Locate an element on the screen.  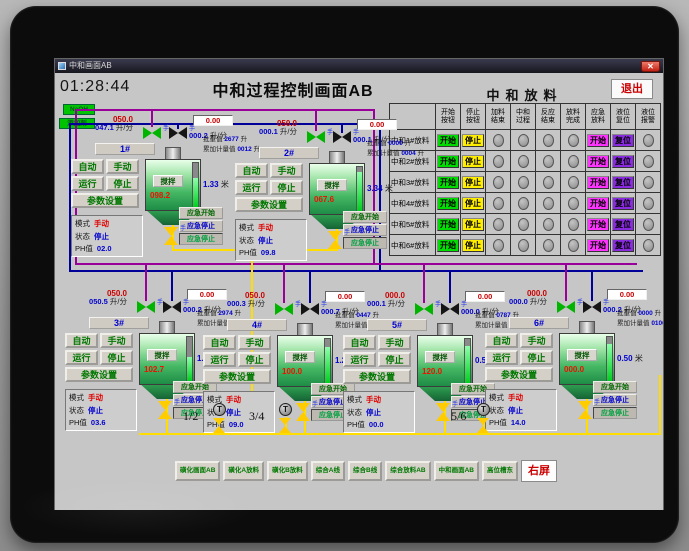
reactor-buttons: 自动 手动 运行 停止 参数设置 is located at coordinates (521, 357).